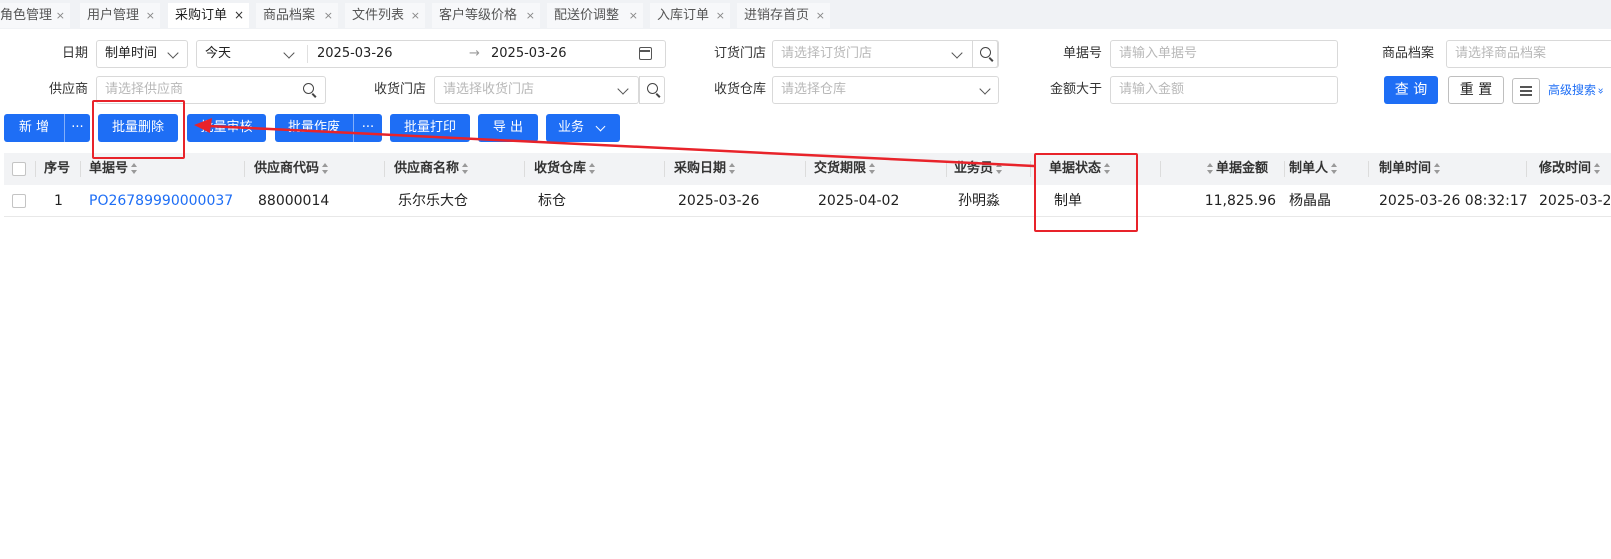  What do you see at coordinates (489, 89) in the screenshot?
I see `receive-store-placeholder: 请选择收货门店` at bounding box center [489, 89].